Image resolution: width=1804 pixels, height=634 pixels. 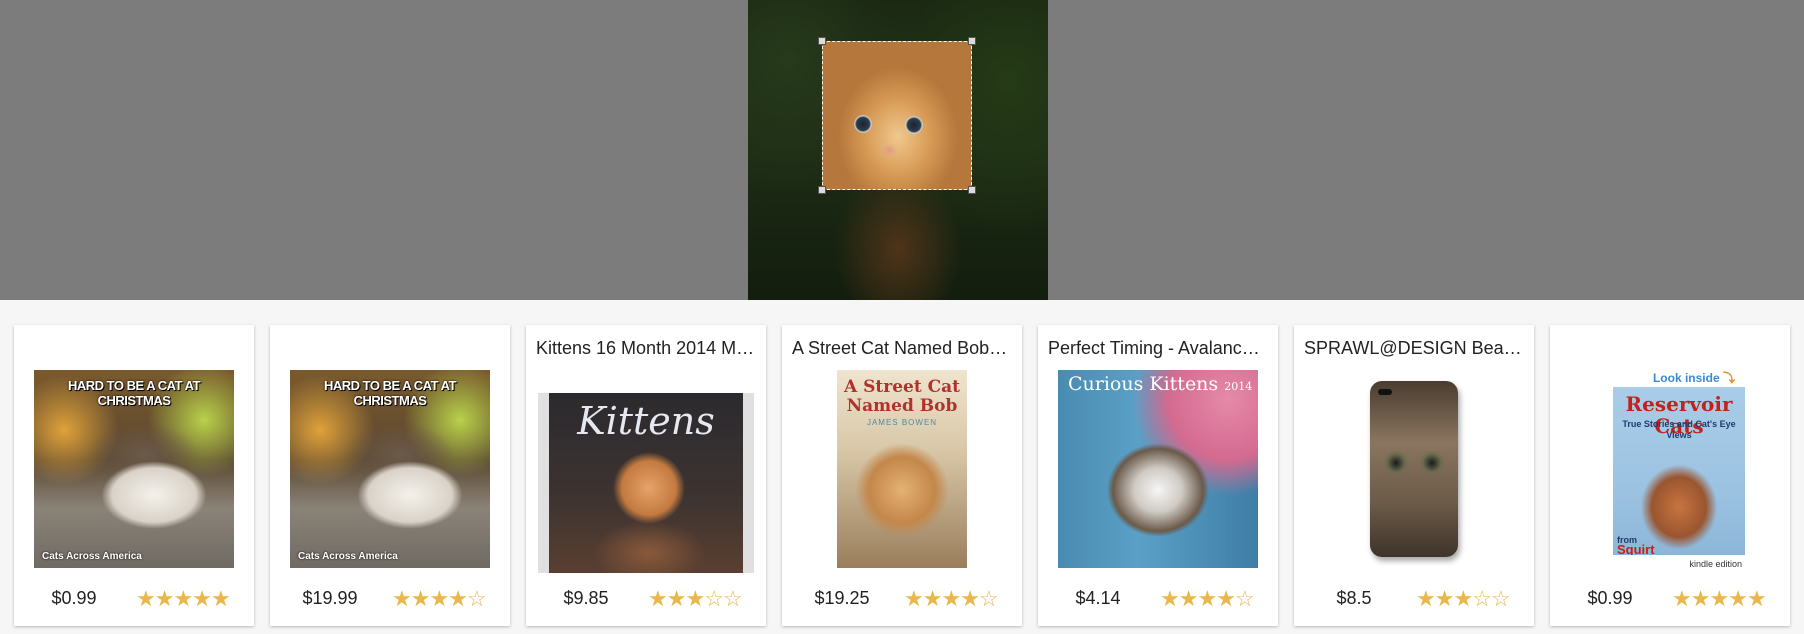 I want to click on phone-case-image, so click(x=1414, y=469).